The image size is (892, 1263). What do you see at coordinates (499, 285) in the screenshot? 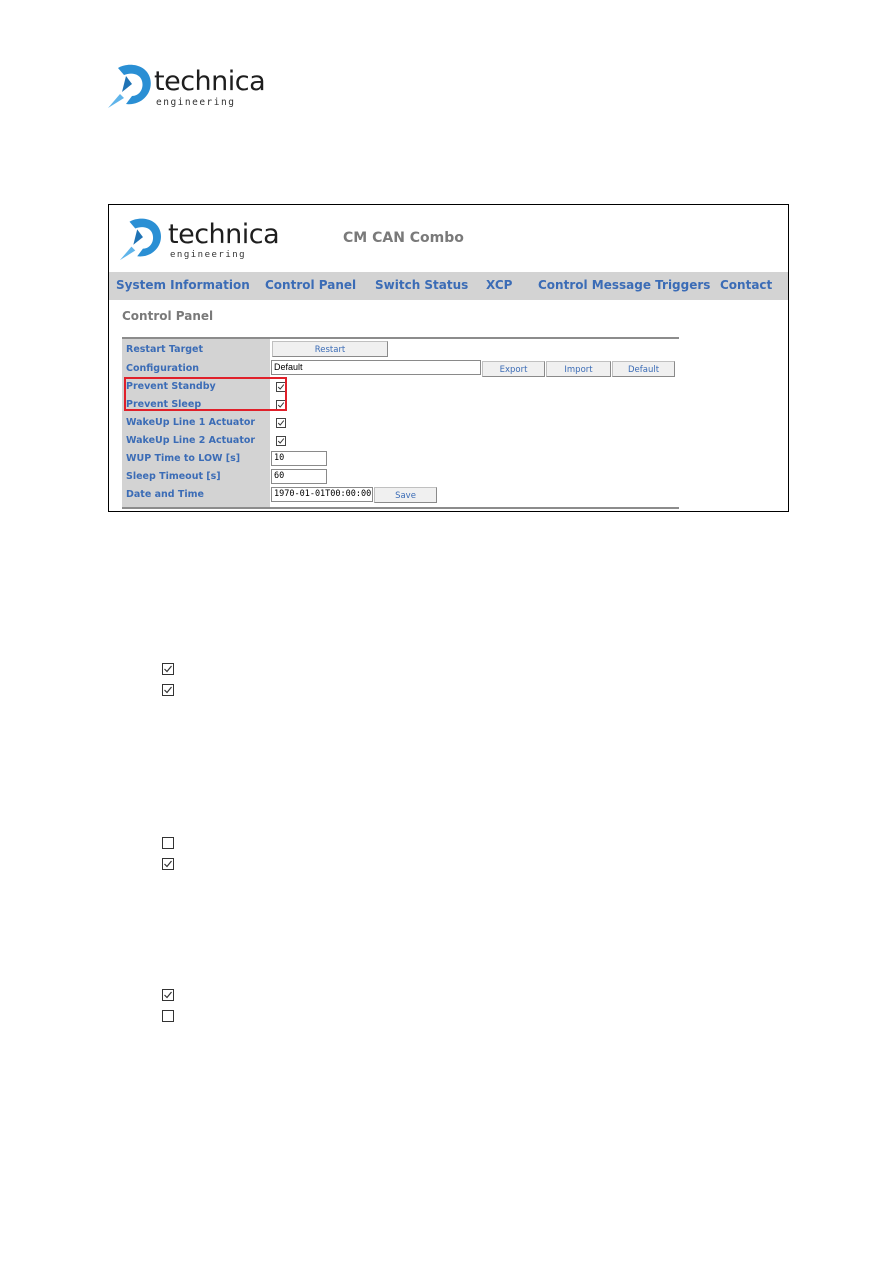
I see `nav-xcp: XCP` at bounding box center [499, 285].